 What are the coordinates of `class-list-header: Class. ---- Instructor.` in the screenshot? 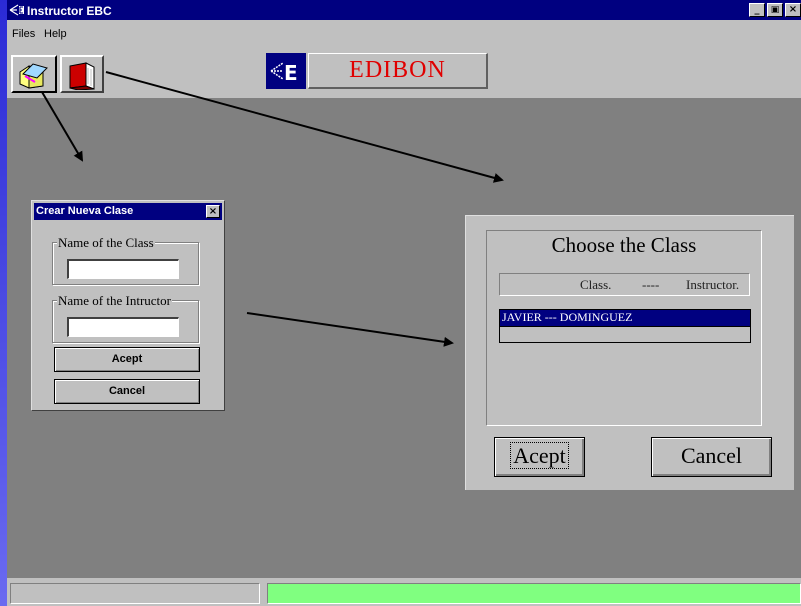 It's located at (624, 284).